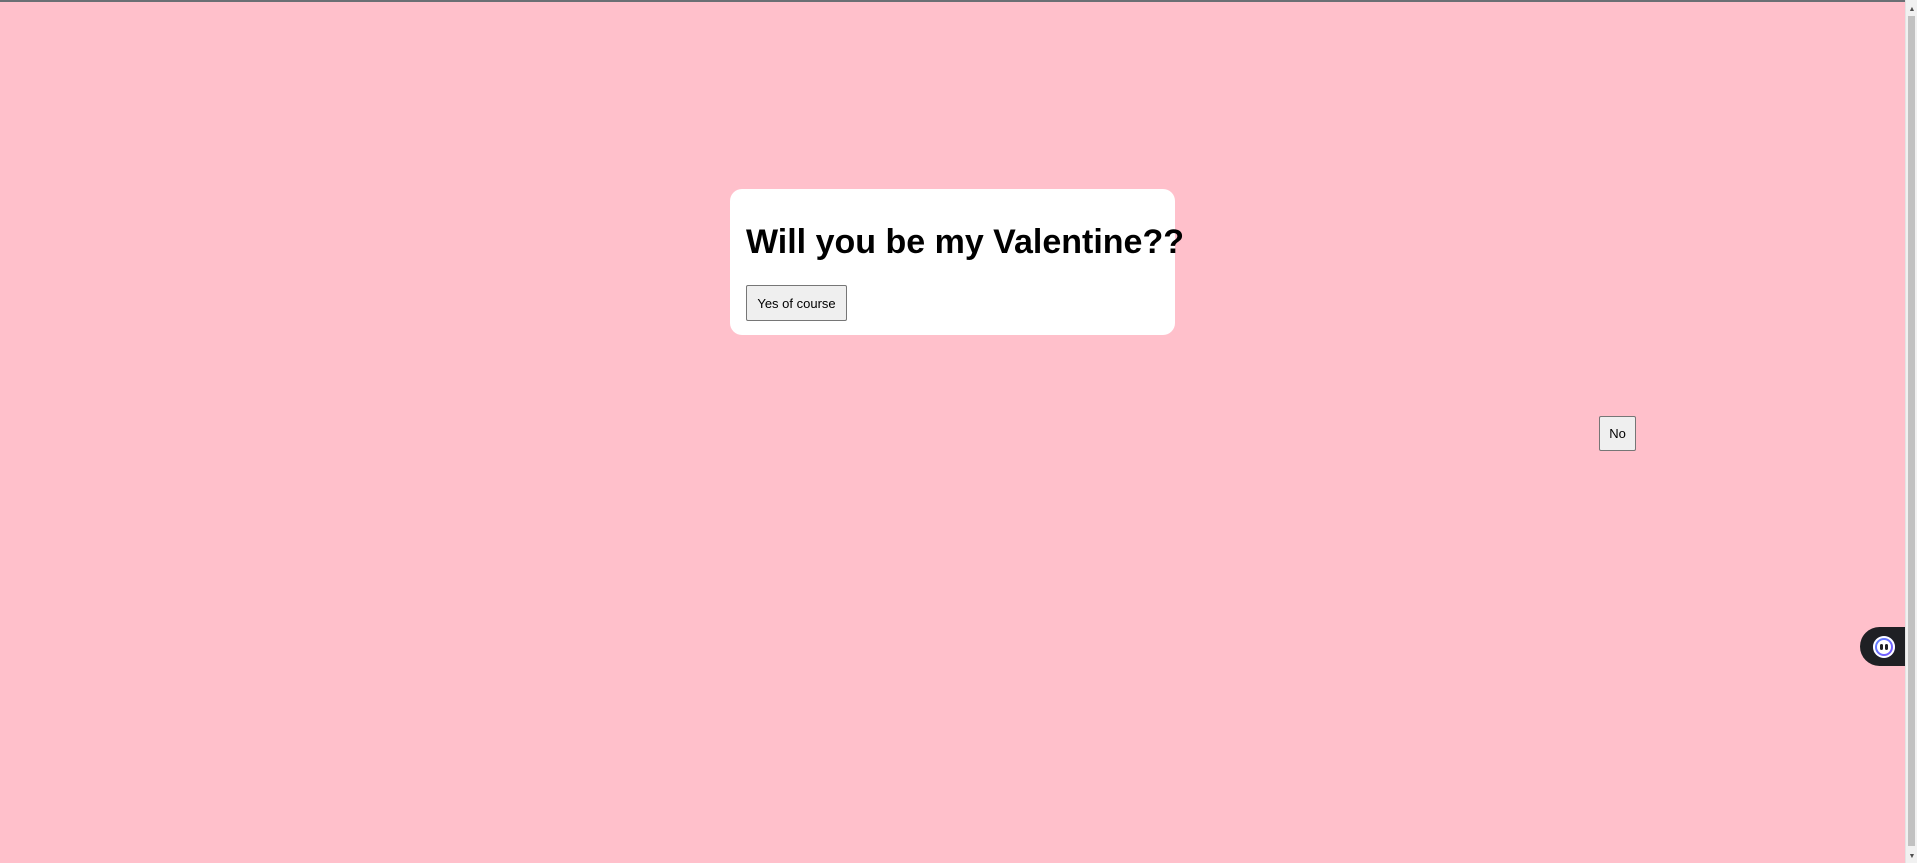  I want to click on valentine-card: Will you be my Valentine?? Yes of course, so click(957, 262).